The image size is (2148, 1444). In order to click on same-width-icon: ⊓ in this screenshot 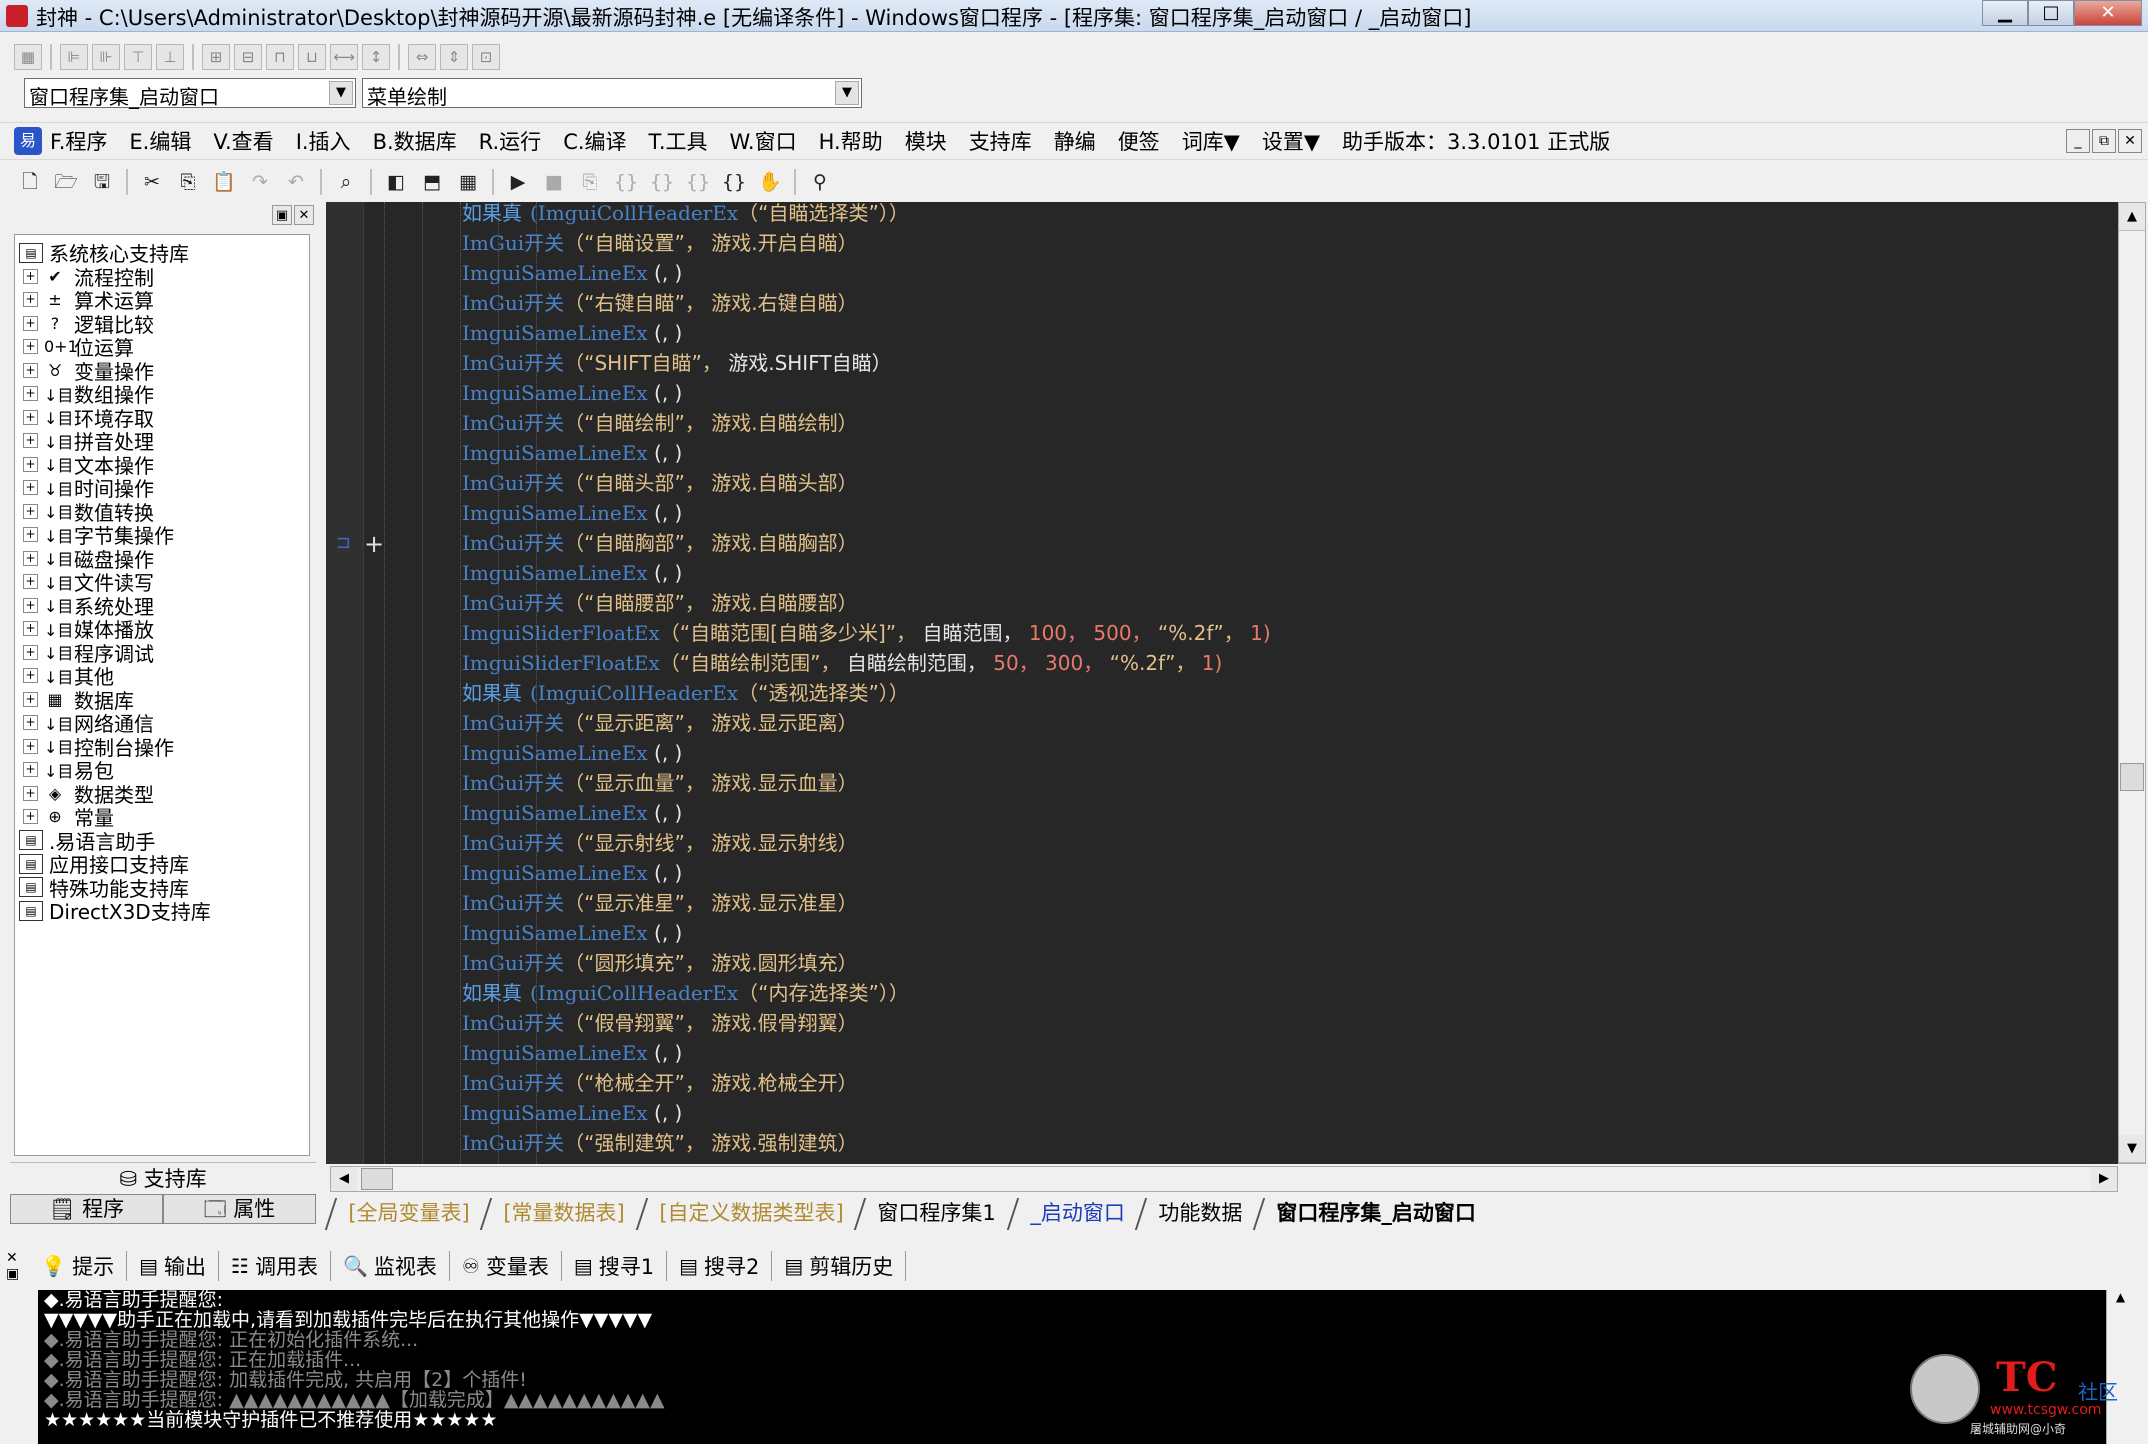, I will do `click(280, 57)`.